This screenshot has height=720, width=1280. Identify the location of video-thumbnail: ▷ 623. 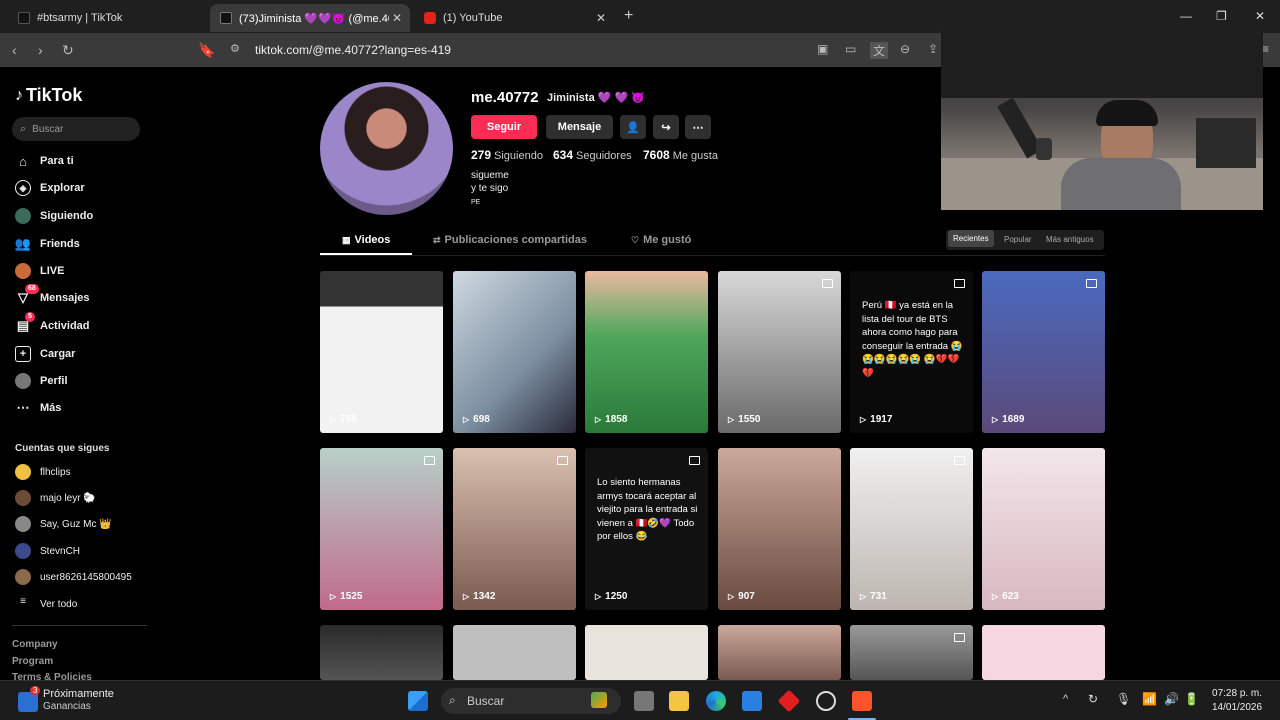
(1043, 529).